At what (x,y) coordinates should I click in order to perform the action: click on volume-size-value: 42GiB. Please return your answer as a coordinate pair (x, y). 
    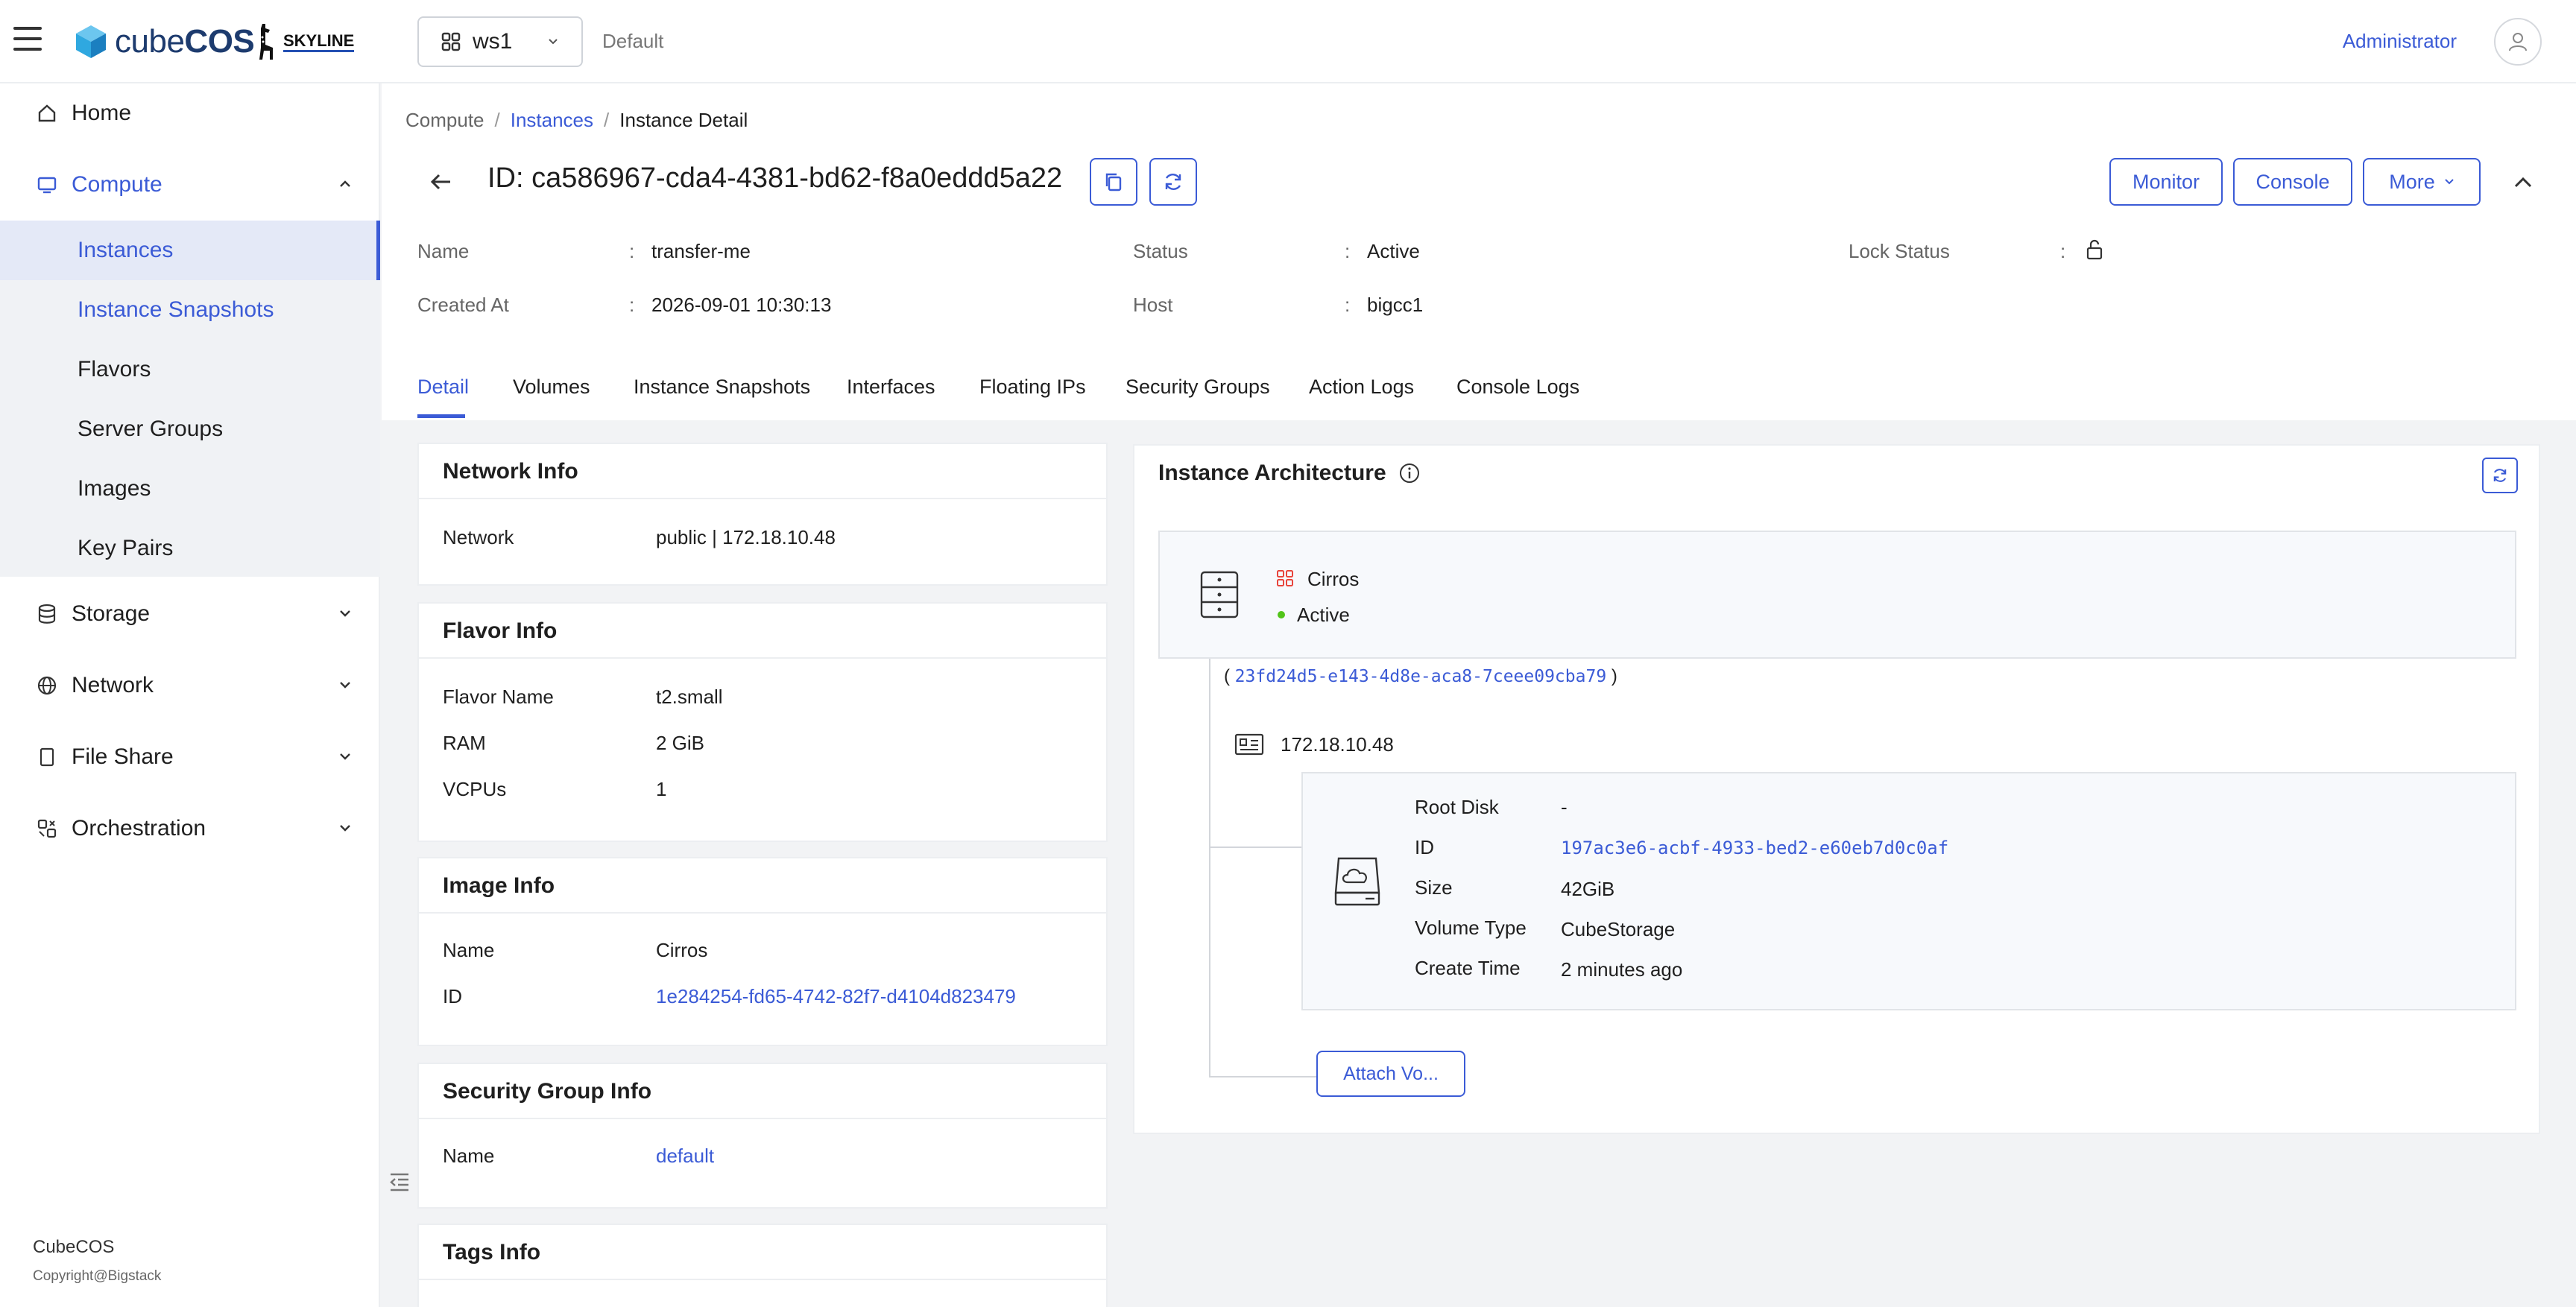
    Looking at the image, I should click on (1588, 889).